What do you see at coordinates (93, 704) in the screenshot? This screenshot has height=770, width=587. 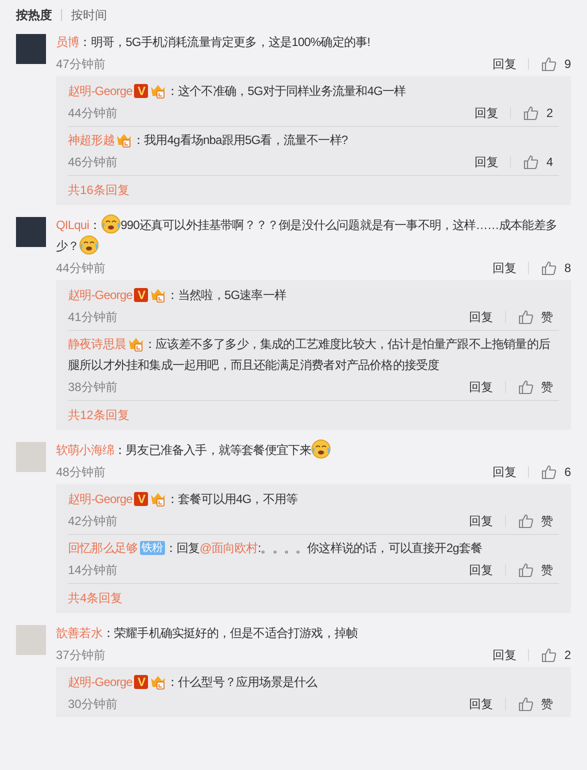 I see `timestamp: 30分钟前` at bounding box center [93, 704].